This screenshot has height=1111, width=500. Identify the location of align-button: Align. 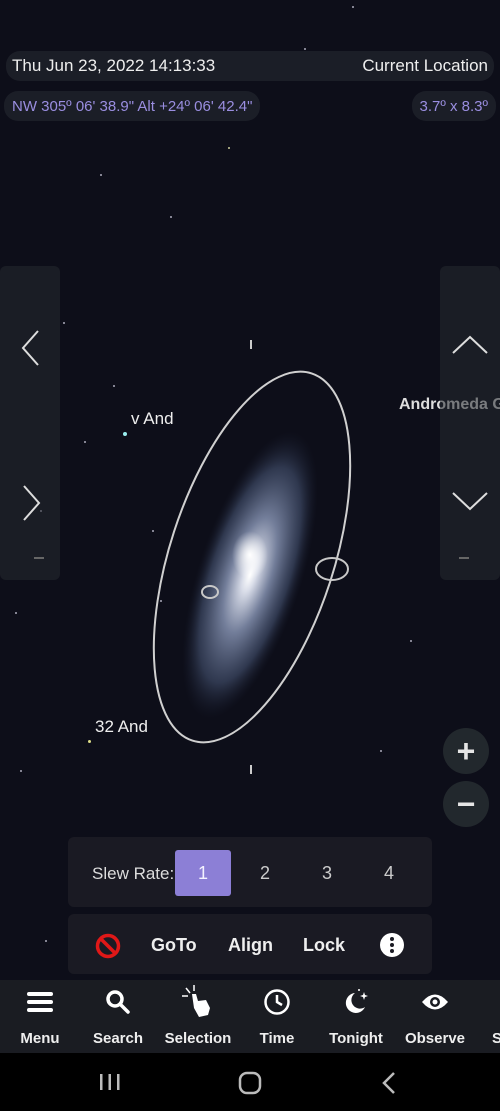
(250, 945).